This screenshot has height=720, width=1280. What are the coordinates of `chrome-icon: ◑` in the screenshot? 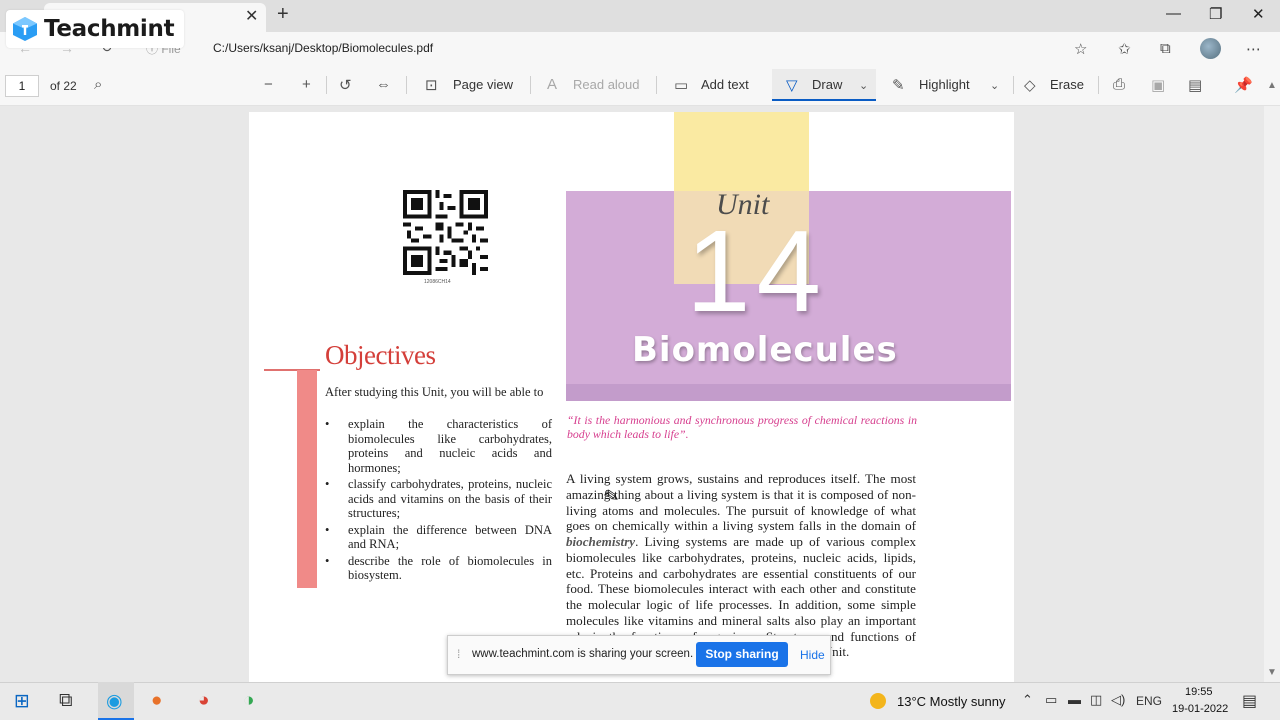 It's located at (248, 701).